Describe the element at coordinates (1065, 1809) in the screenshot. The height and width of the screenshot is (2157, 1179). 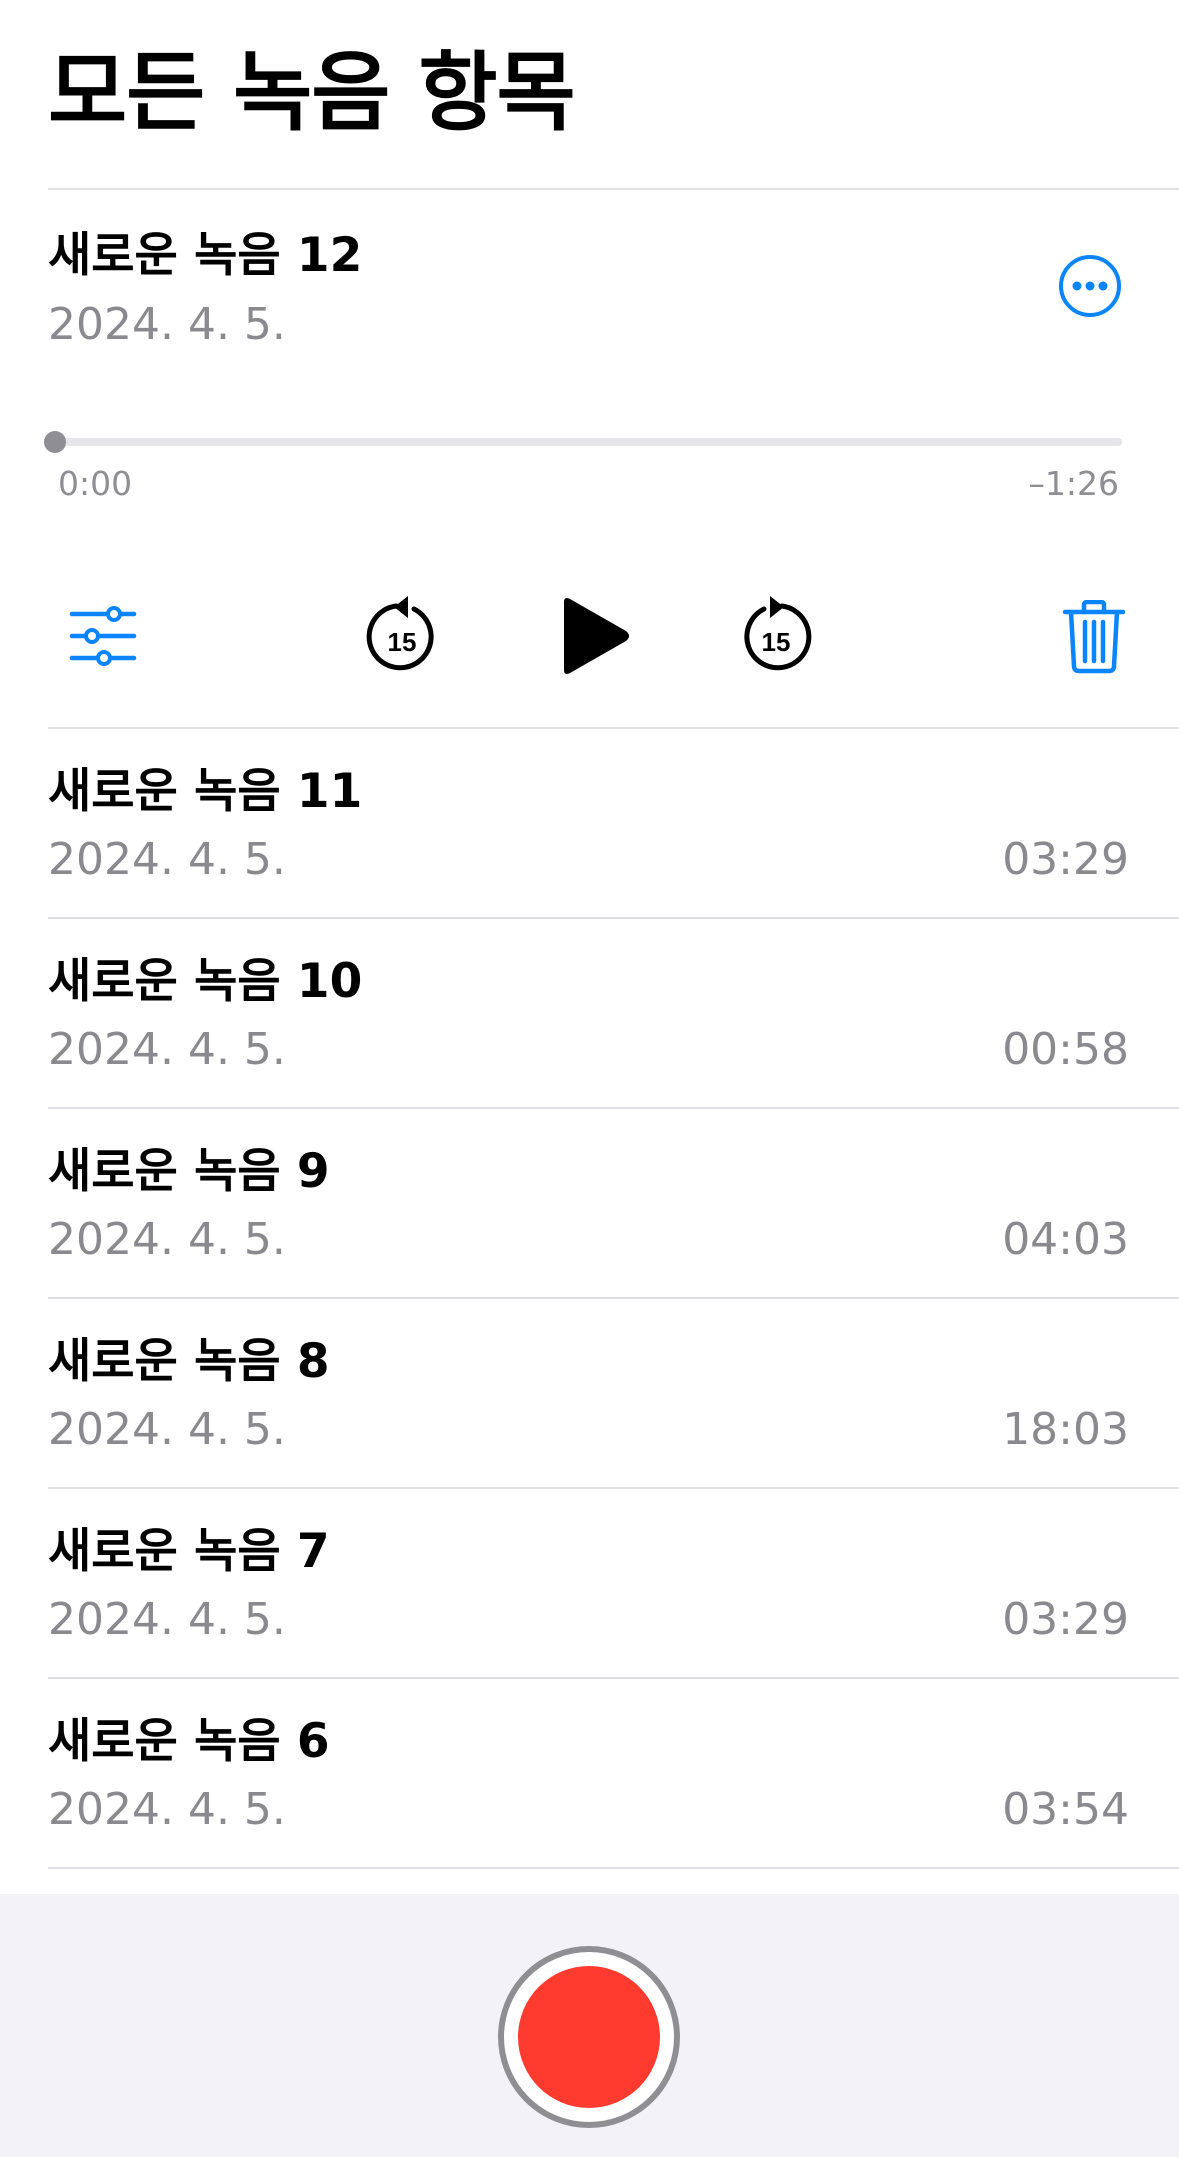
I see `recording-duration: 03:54` at that location.